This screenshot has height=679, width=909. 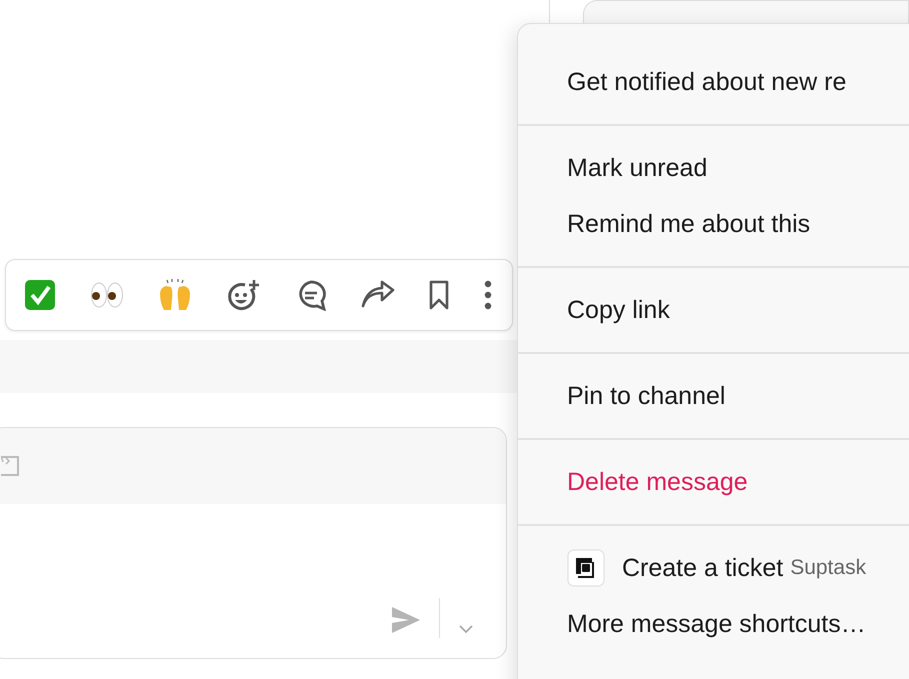 I want to click on menu-item: Pin to channel, so click(x=713, y=396).